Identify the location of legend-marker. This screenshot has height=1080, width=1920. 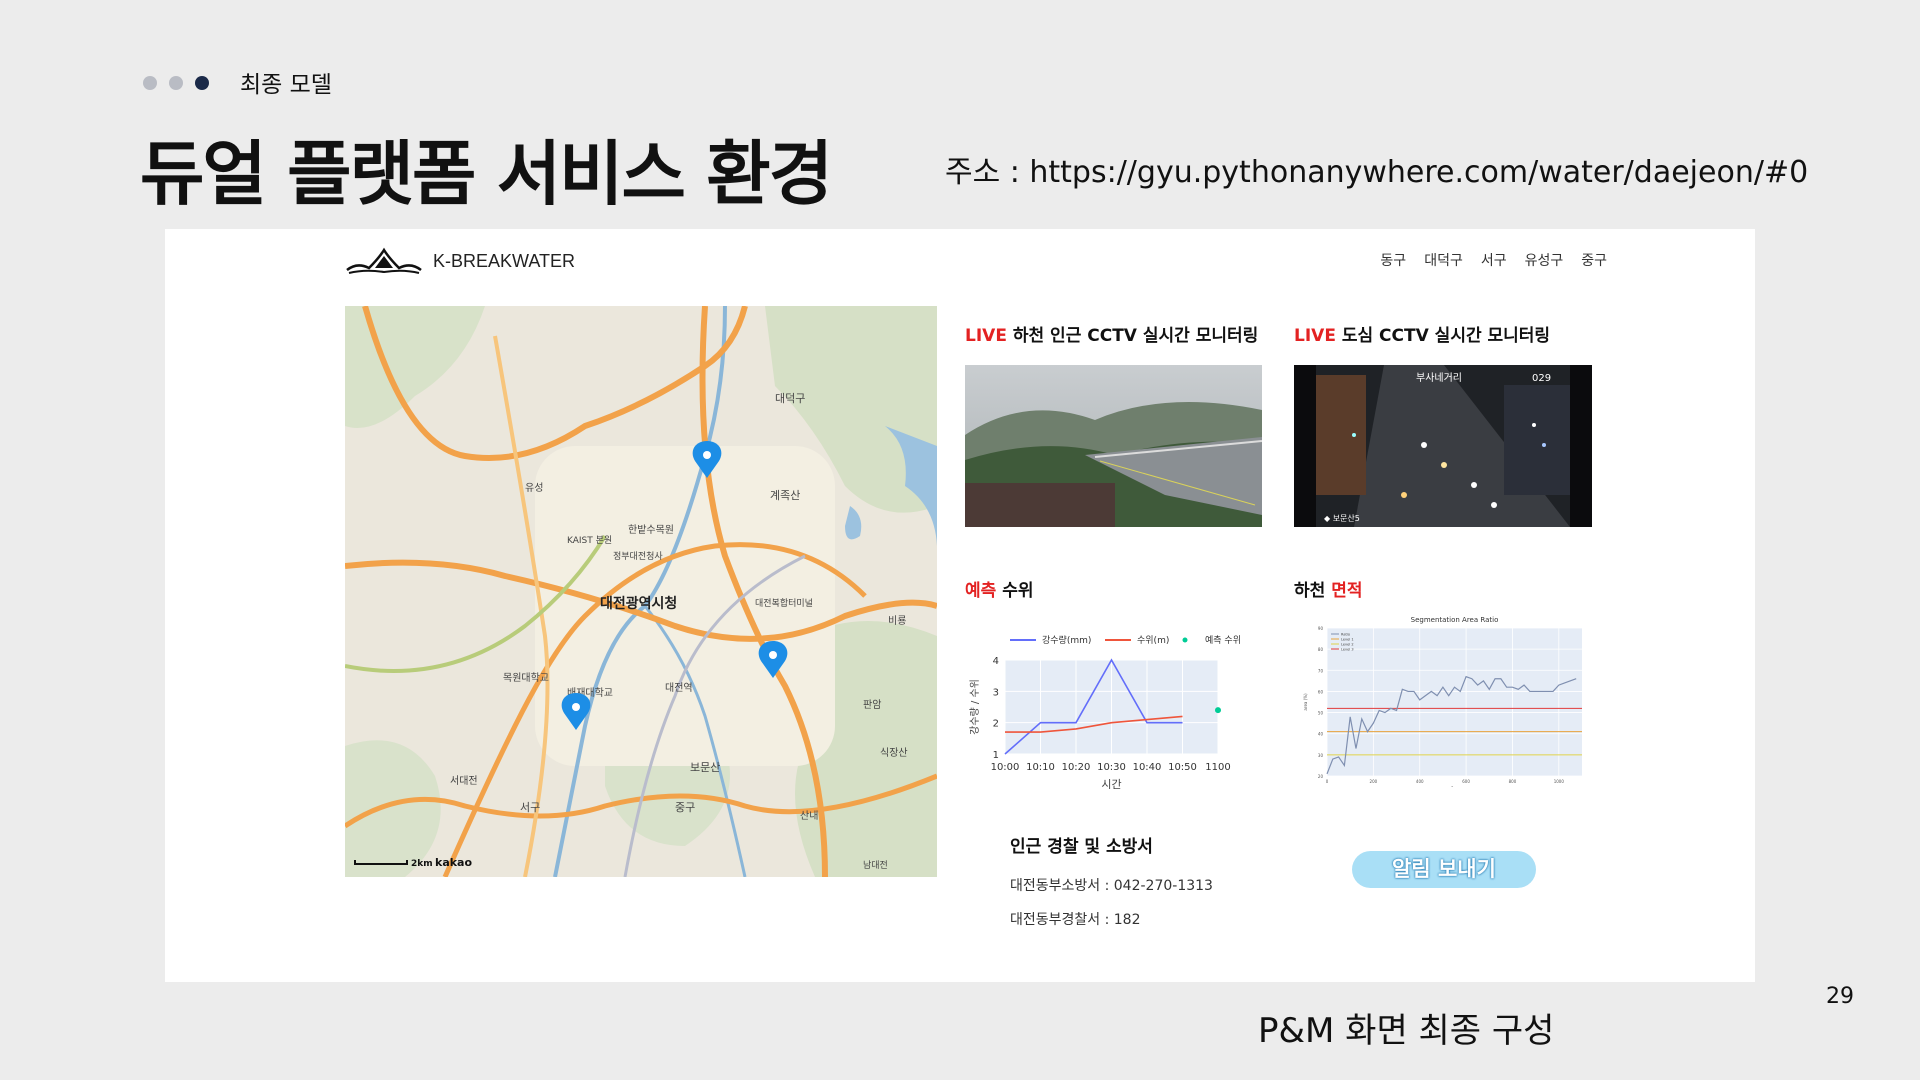
(1185, 640).